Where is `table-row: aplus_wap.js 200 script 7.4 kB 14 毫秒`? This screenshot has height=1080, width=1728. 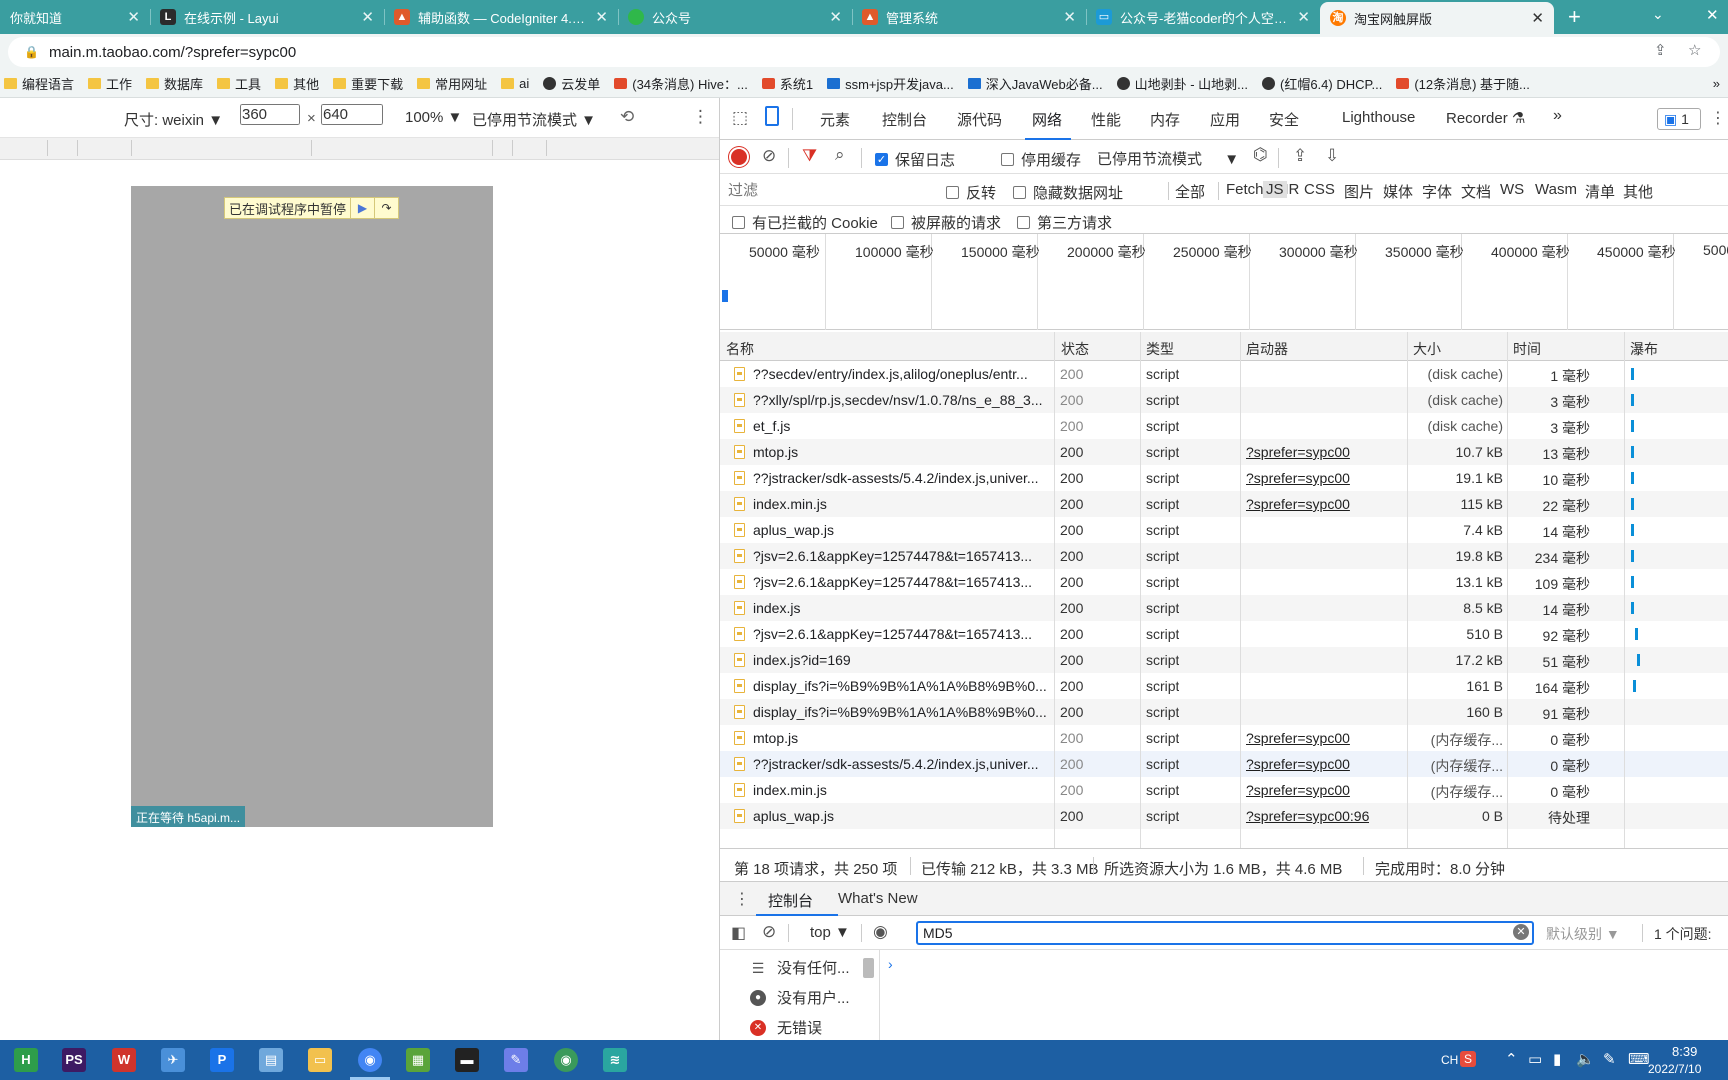 table-row: aplus_wap.js 200 script 7.4 kB 14 毫秒 is located at coordinates (1224, 530).